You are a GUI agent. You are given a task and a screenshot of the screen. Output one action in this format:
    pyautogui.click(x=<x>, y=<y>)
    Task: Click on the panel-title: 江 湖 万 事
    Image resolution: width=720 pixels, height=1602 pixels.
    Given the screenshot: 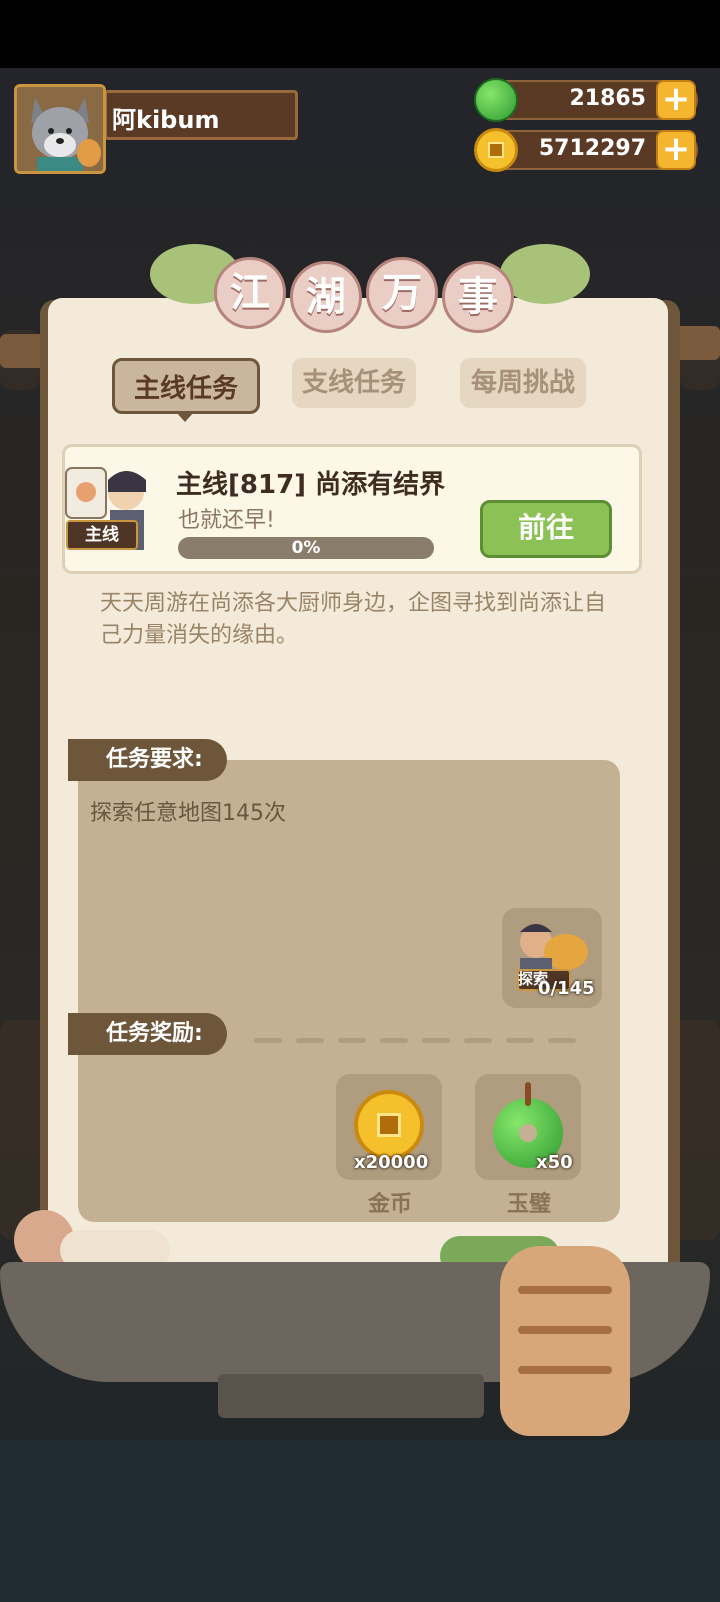 What is the action you would take?
    pyautogui.click(x=360, y=294)
    